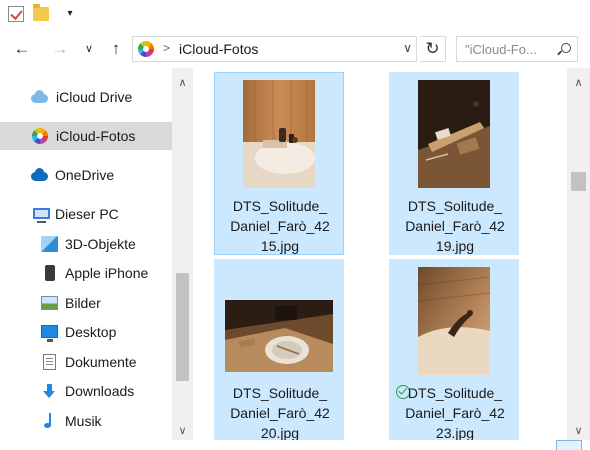  What do you see at coordinates (41, 12) in the screenshot?
I see `new-folder-icon` at bounding box center [41, 12].